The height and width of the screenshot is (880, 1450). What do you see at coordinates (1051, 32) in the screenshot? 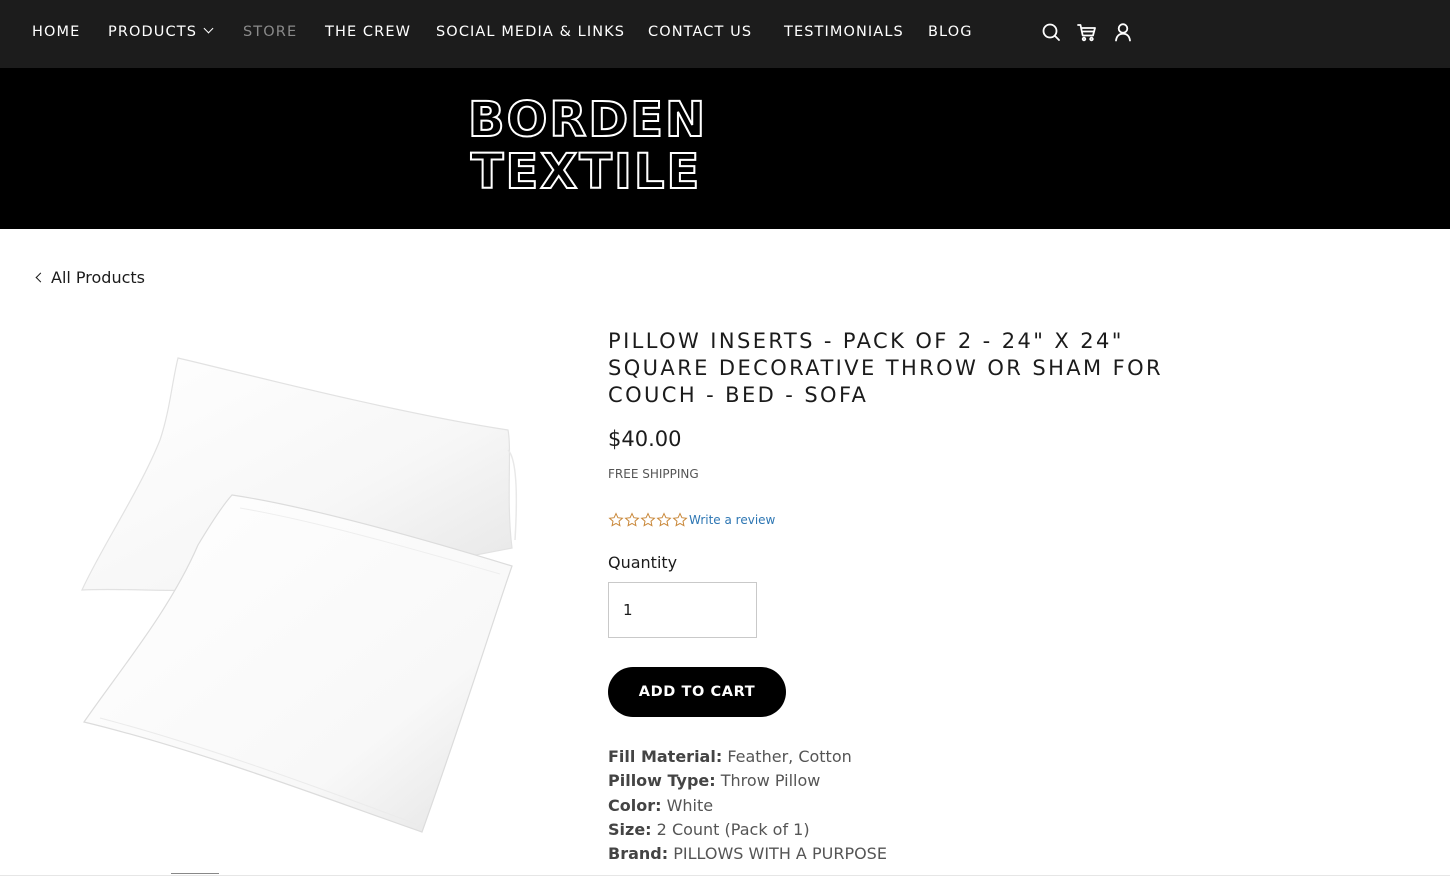
I see `search-icon` at bounding box center [1051, 32].